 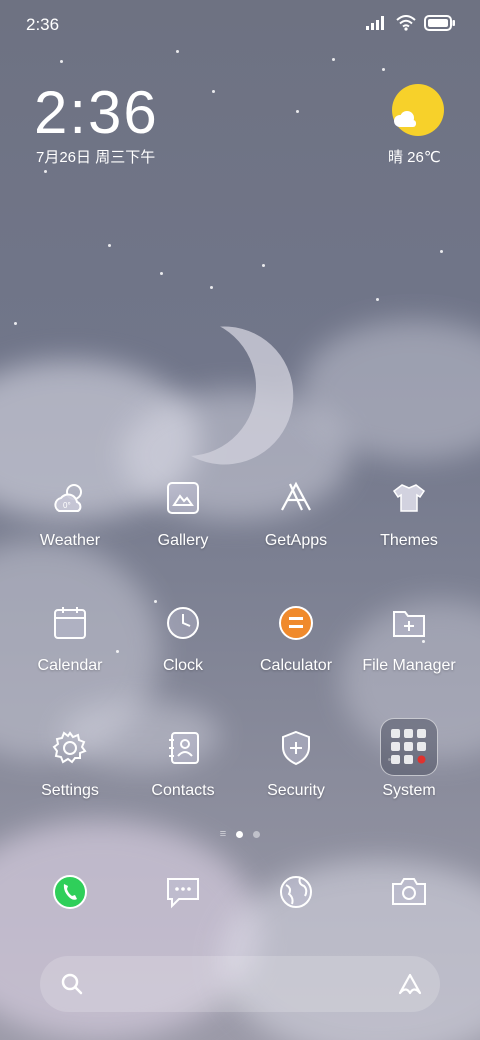 What do you see at coordinates (296, 623) in the screenshot?
I see `calculator-icon` at bounding box center [296, 623].